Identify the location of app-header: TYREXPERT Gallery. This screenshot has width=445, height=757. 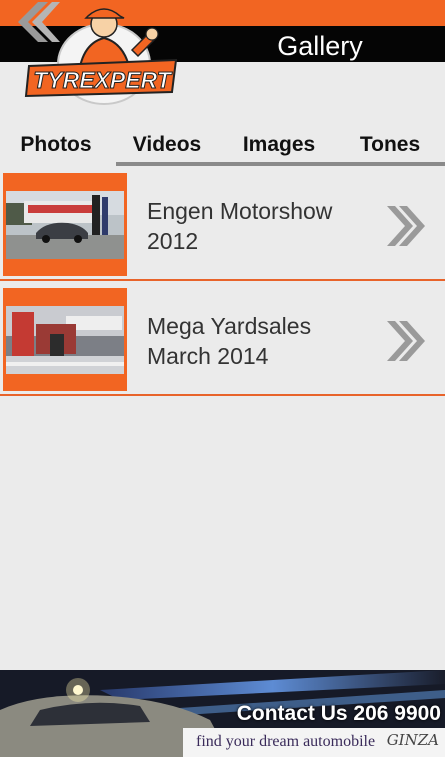
(222, 54).